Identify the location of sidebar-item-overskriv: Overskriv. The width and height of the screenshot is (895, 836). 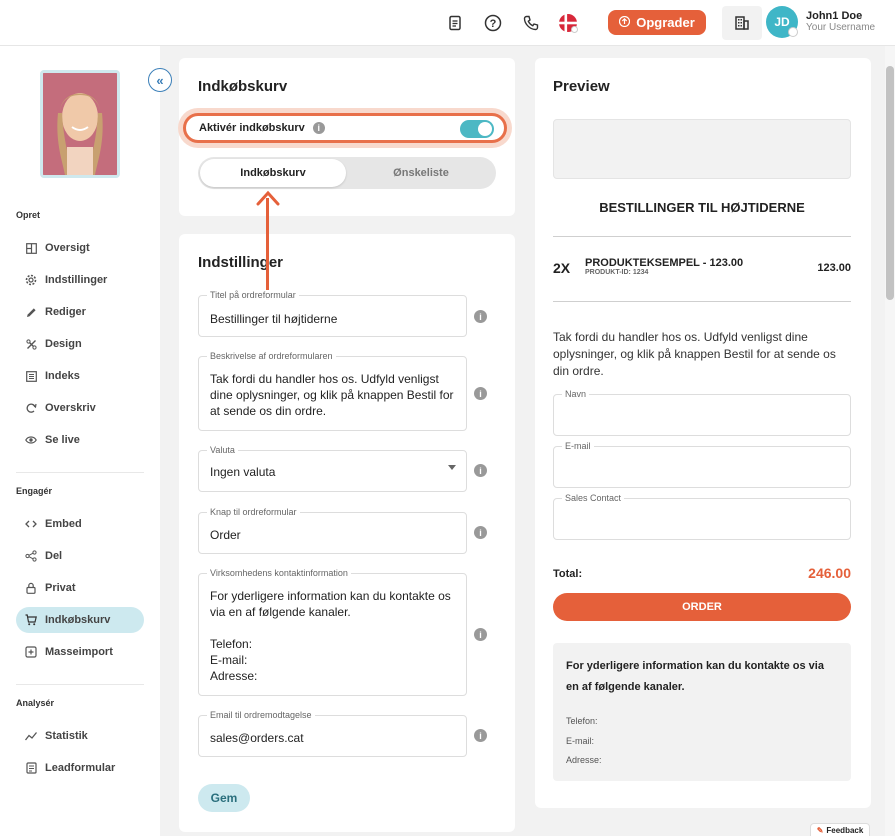
(80, 408).